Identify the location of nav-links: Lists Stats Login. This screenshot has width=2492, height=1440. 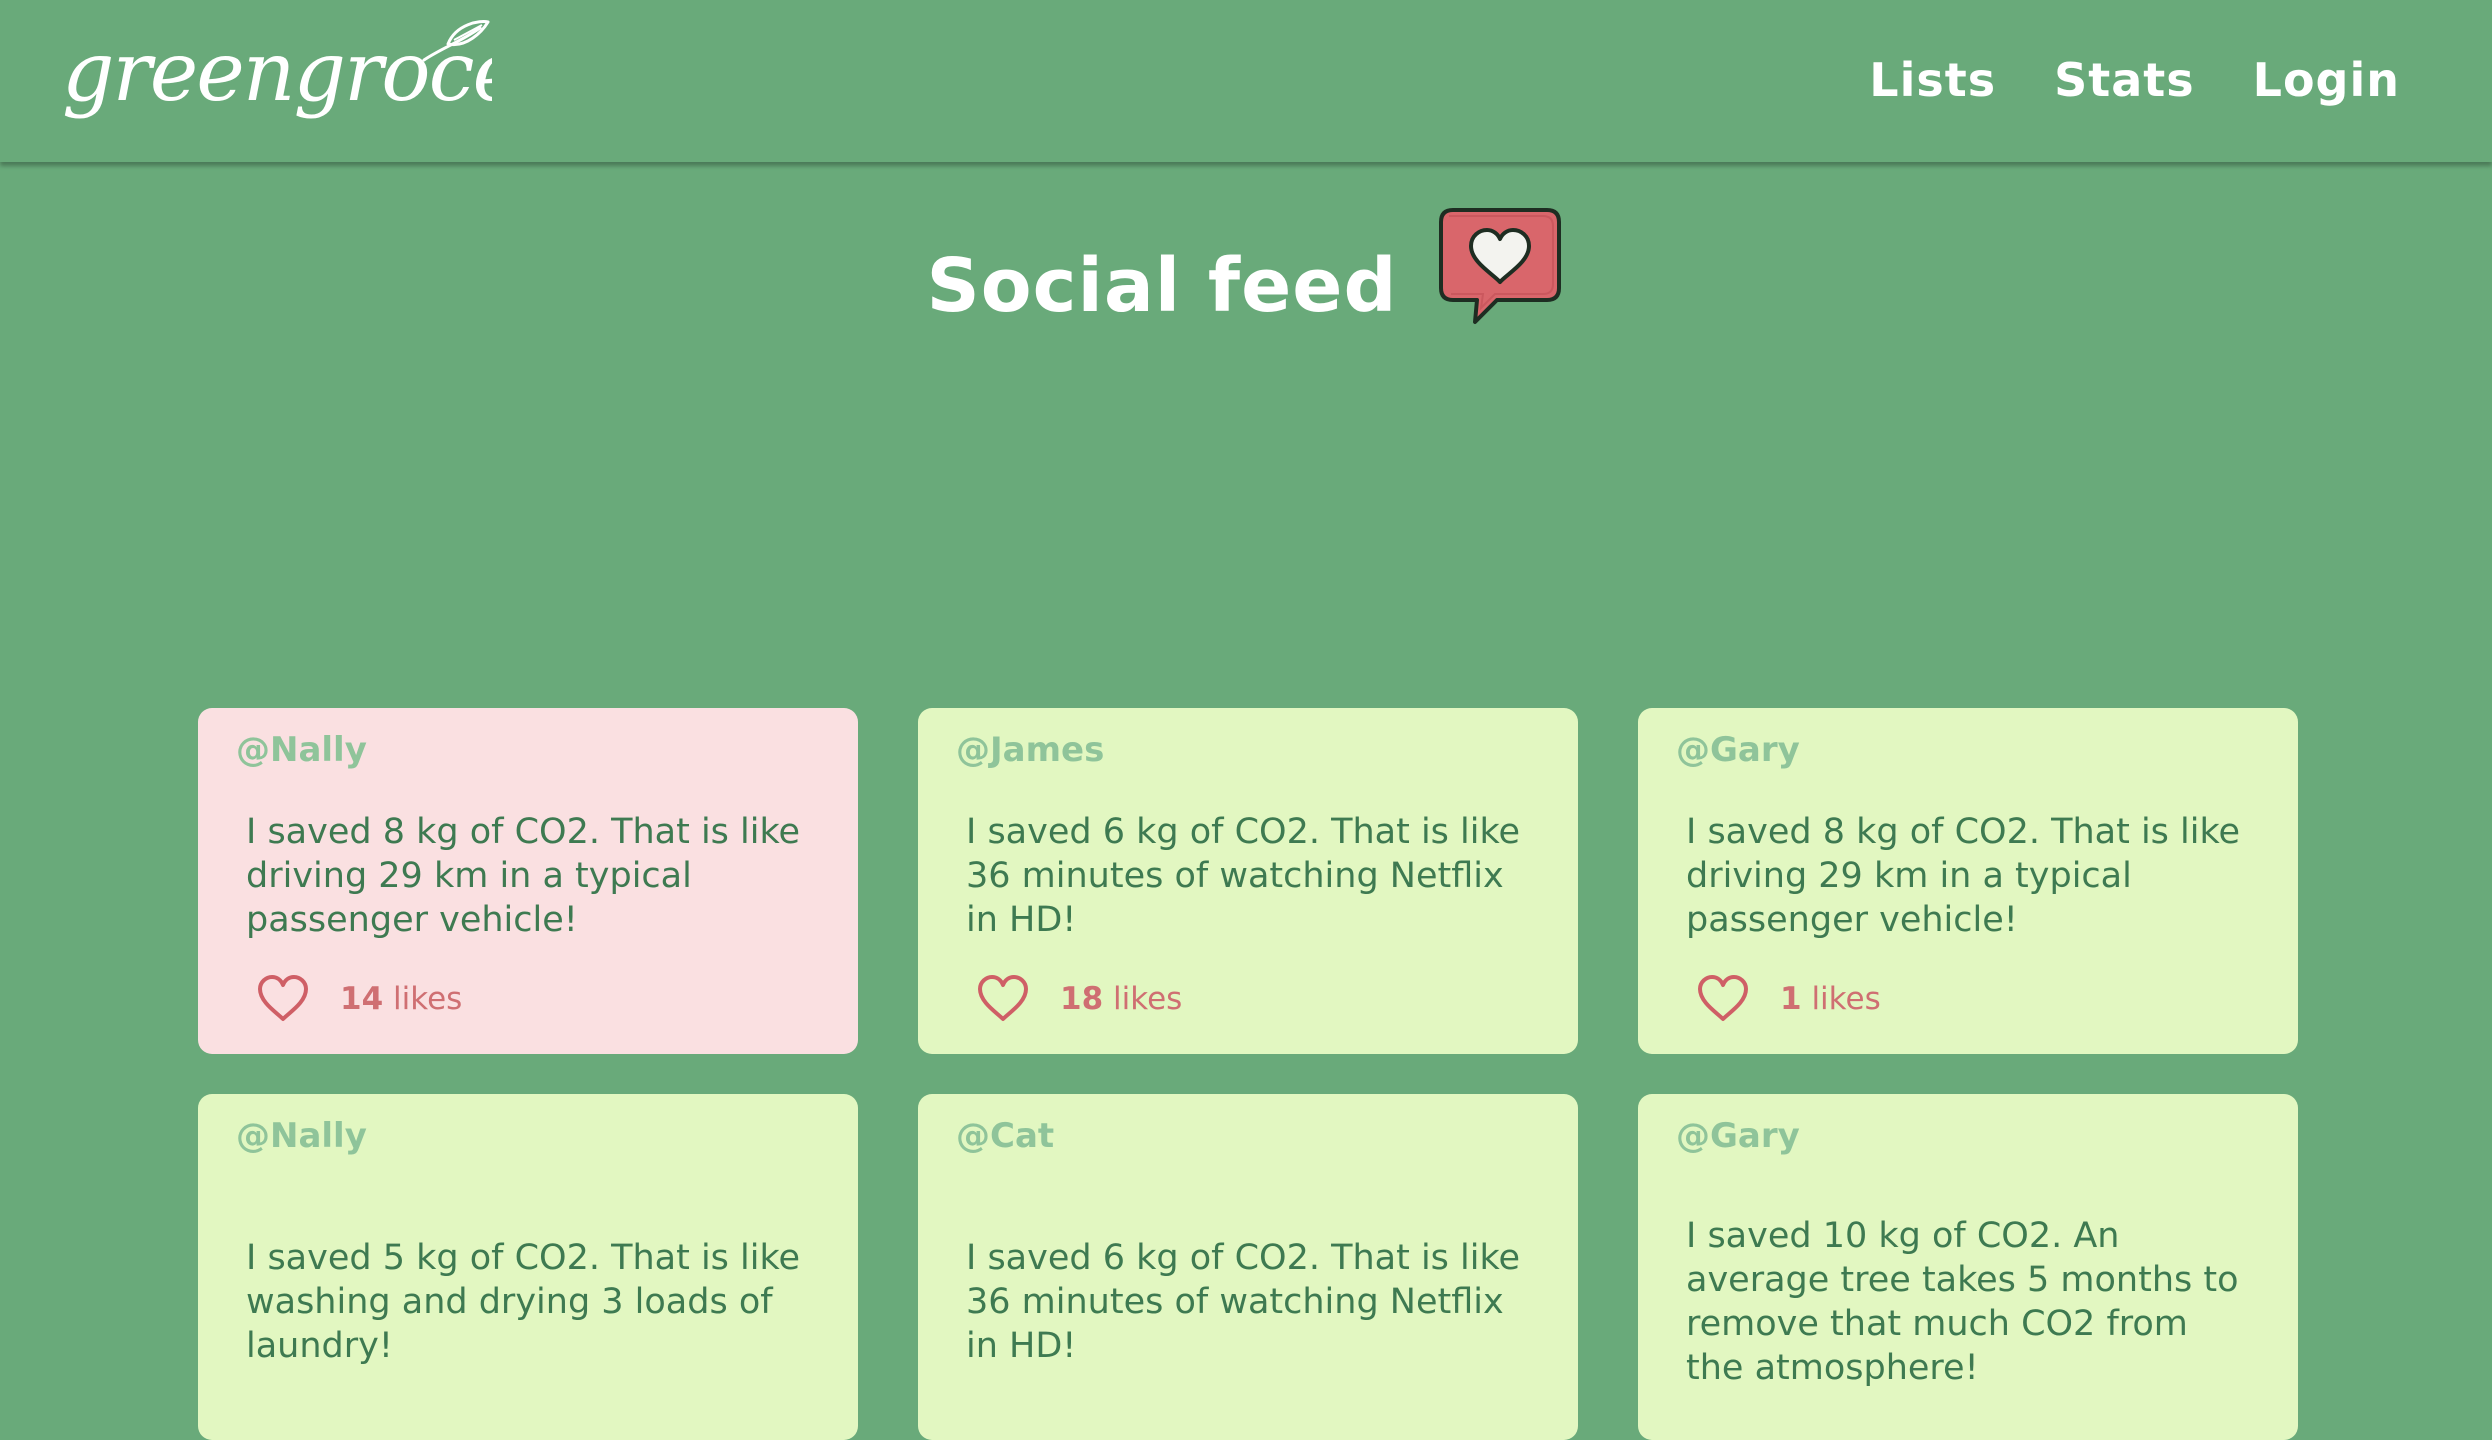
(2105, 81).